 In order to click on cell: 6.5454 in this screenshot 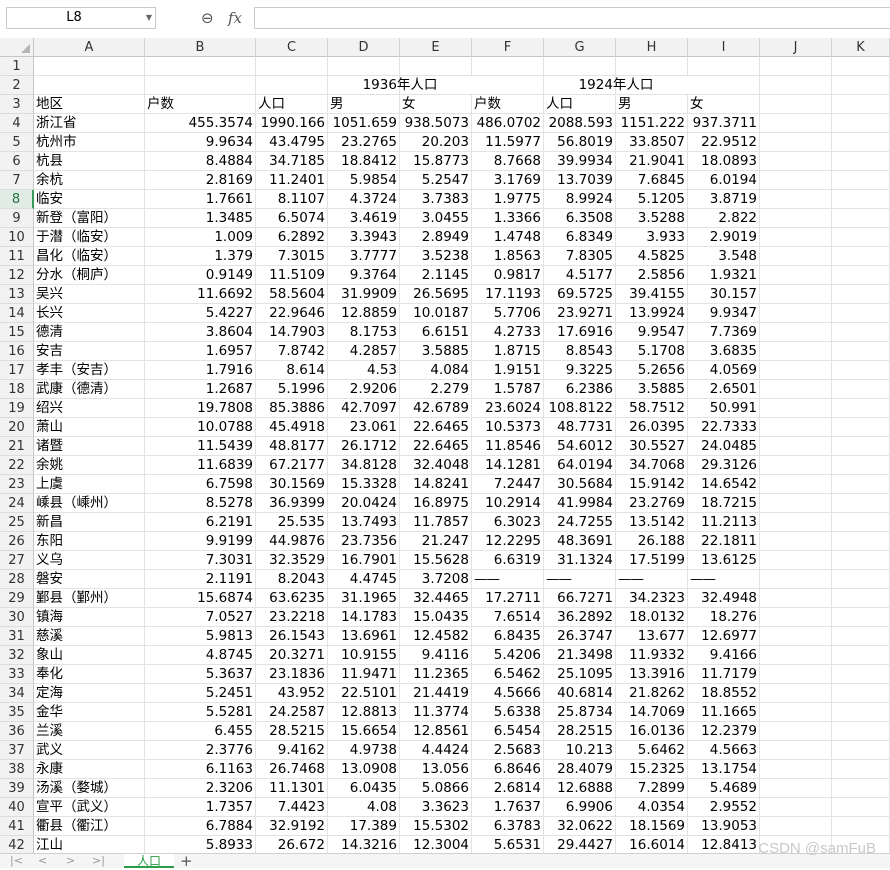, I will do `click(508, 731)`.